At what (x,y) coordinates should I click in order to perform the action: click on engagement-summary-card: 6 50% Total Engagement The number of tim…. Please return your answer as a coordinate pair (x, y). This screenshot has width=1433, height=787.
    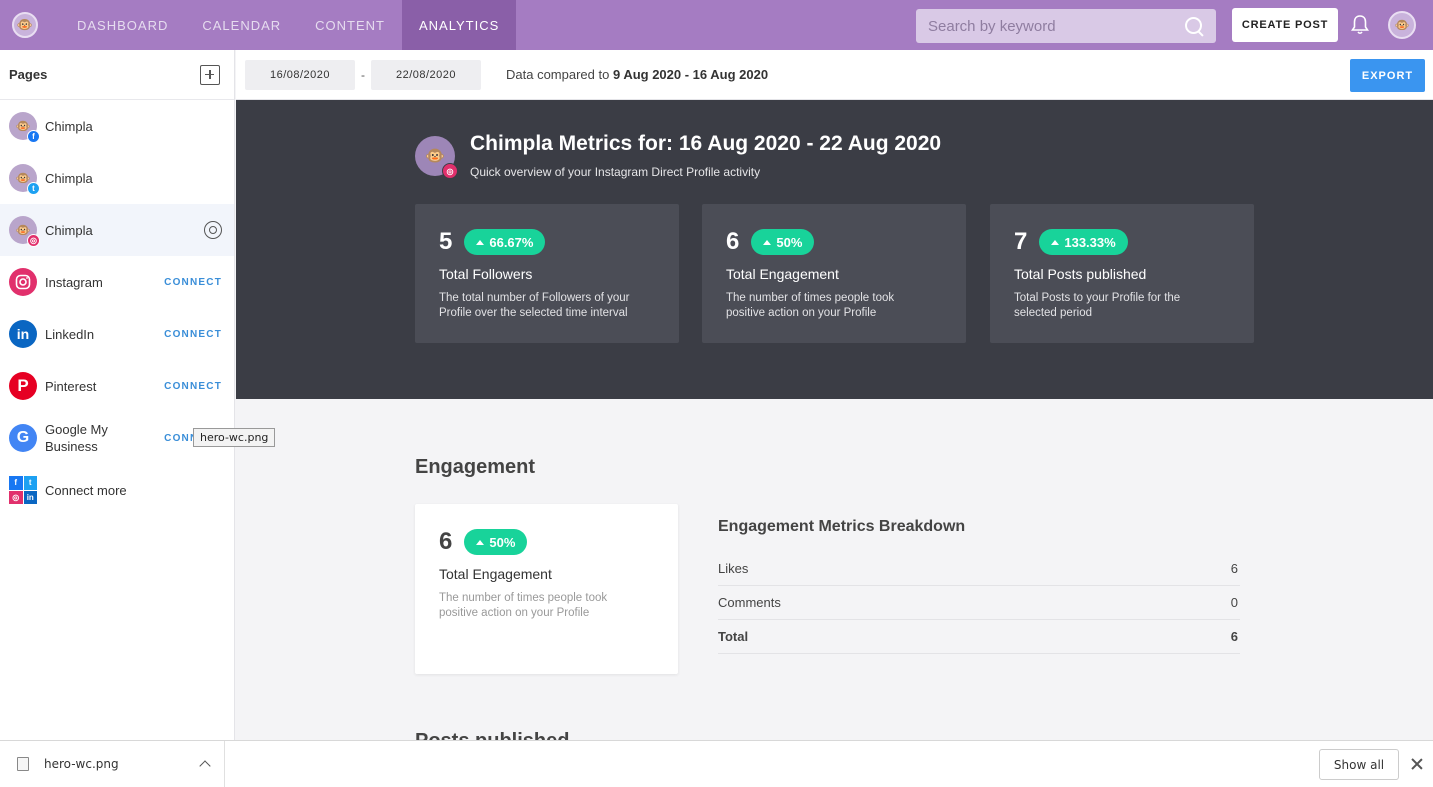
    Looking at the image, I should click on (546, 589).